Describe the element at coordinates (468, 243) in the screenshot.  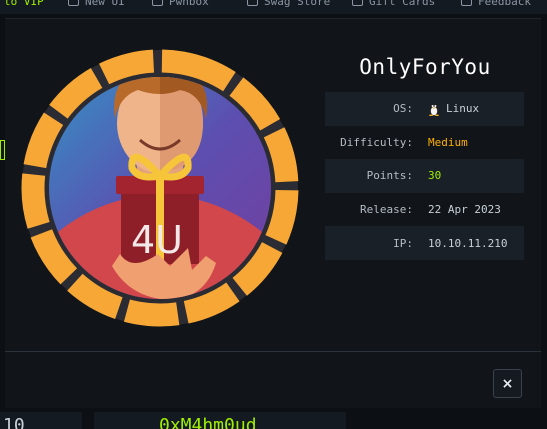
I see `ip-value: 10.10.11.210` at that location.